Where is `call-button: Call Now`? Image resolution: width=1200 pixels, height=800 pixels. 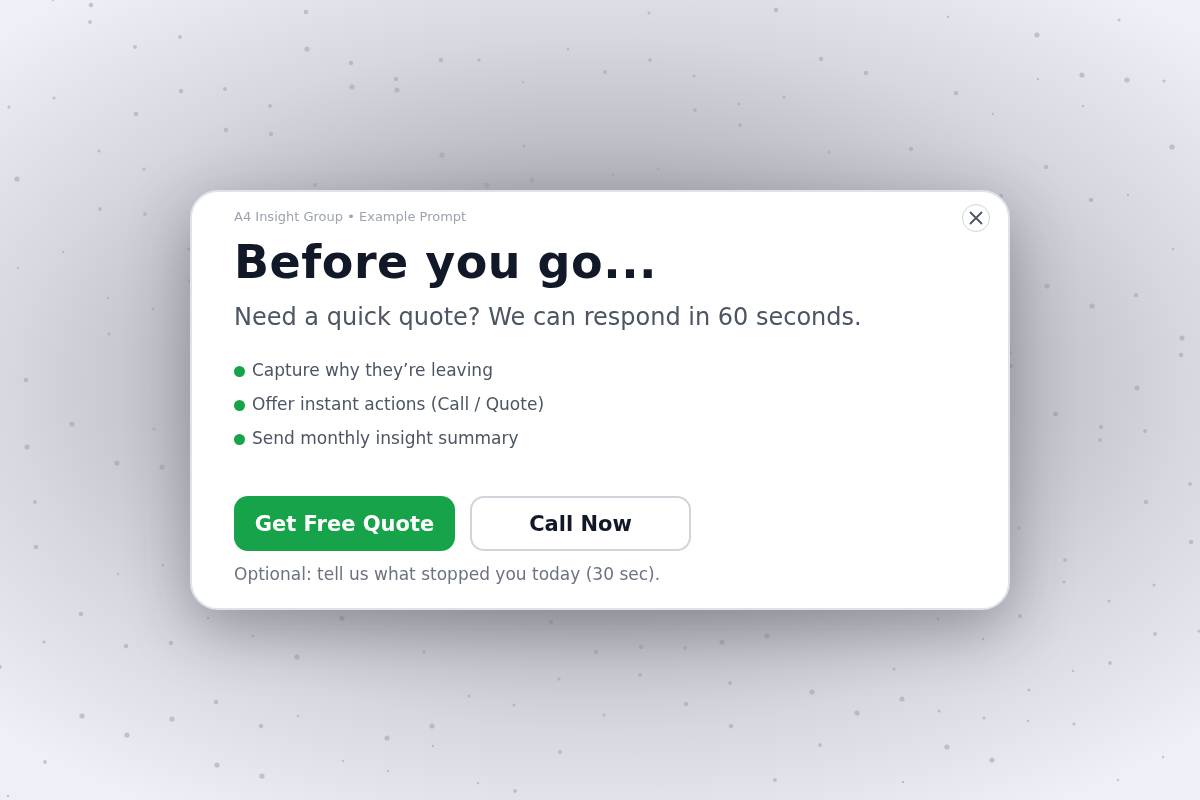 call-button: Call Now is located at coordinates (580, 523).